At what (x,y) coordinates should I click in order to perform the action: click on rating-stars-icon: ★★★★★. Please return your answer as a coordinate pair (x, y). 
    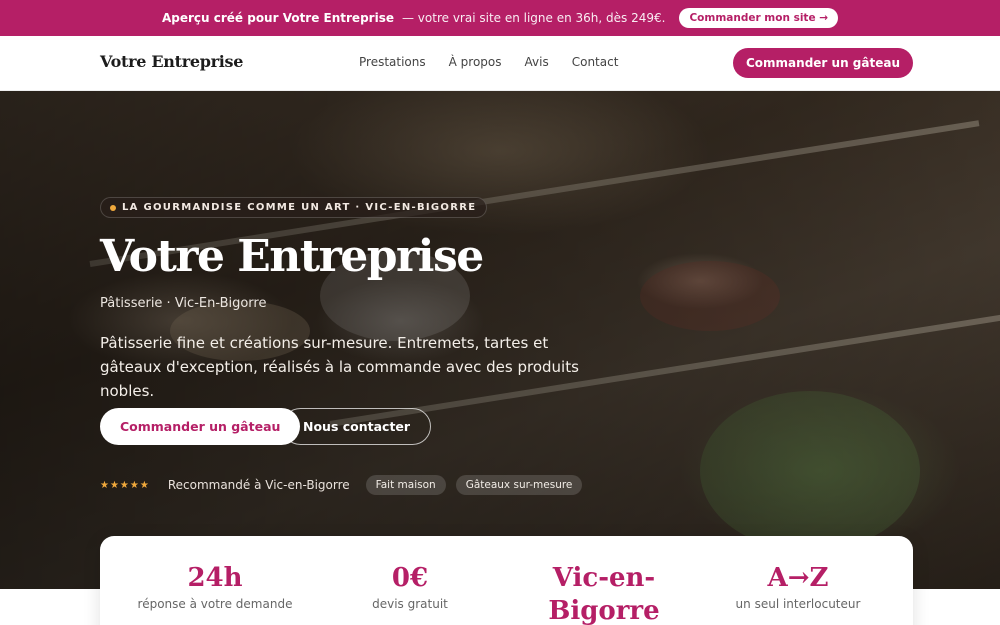
    Looking at the image, I should click on (125, 485).